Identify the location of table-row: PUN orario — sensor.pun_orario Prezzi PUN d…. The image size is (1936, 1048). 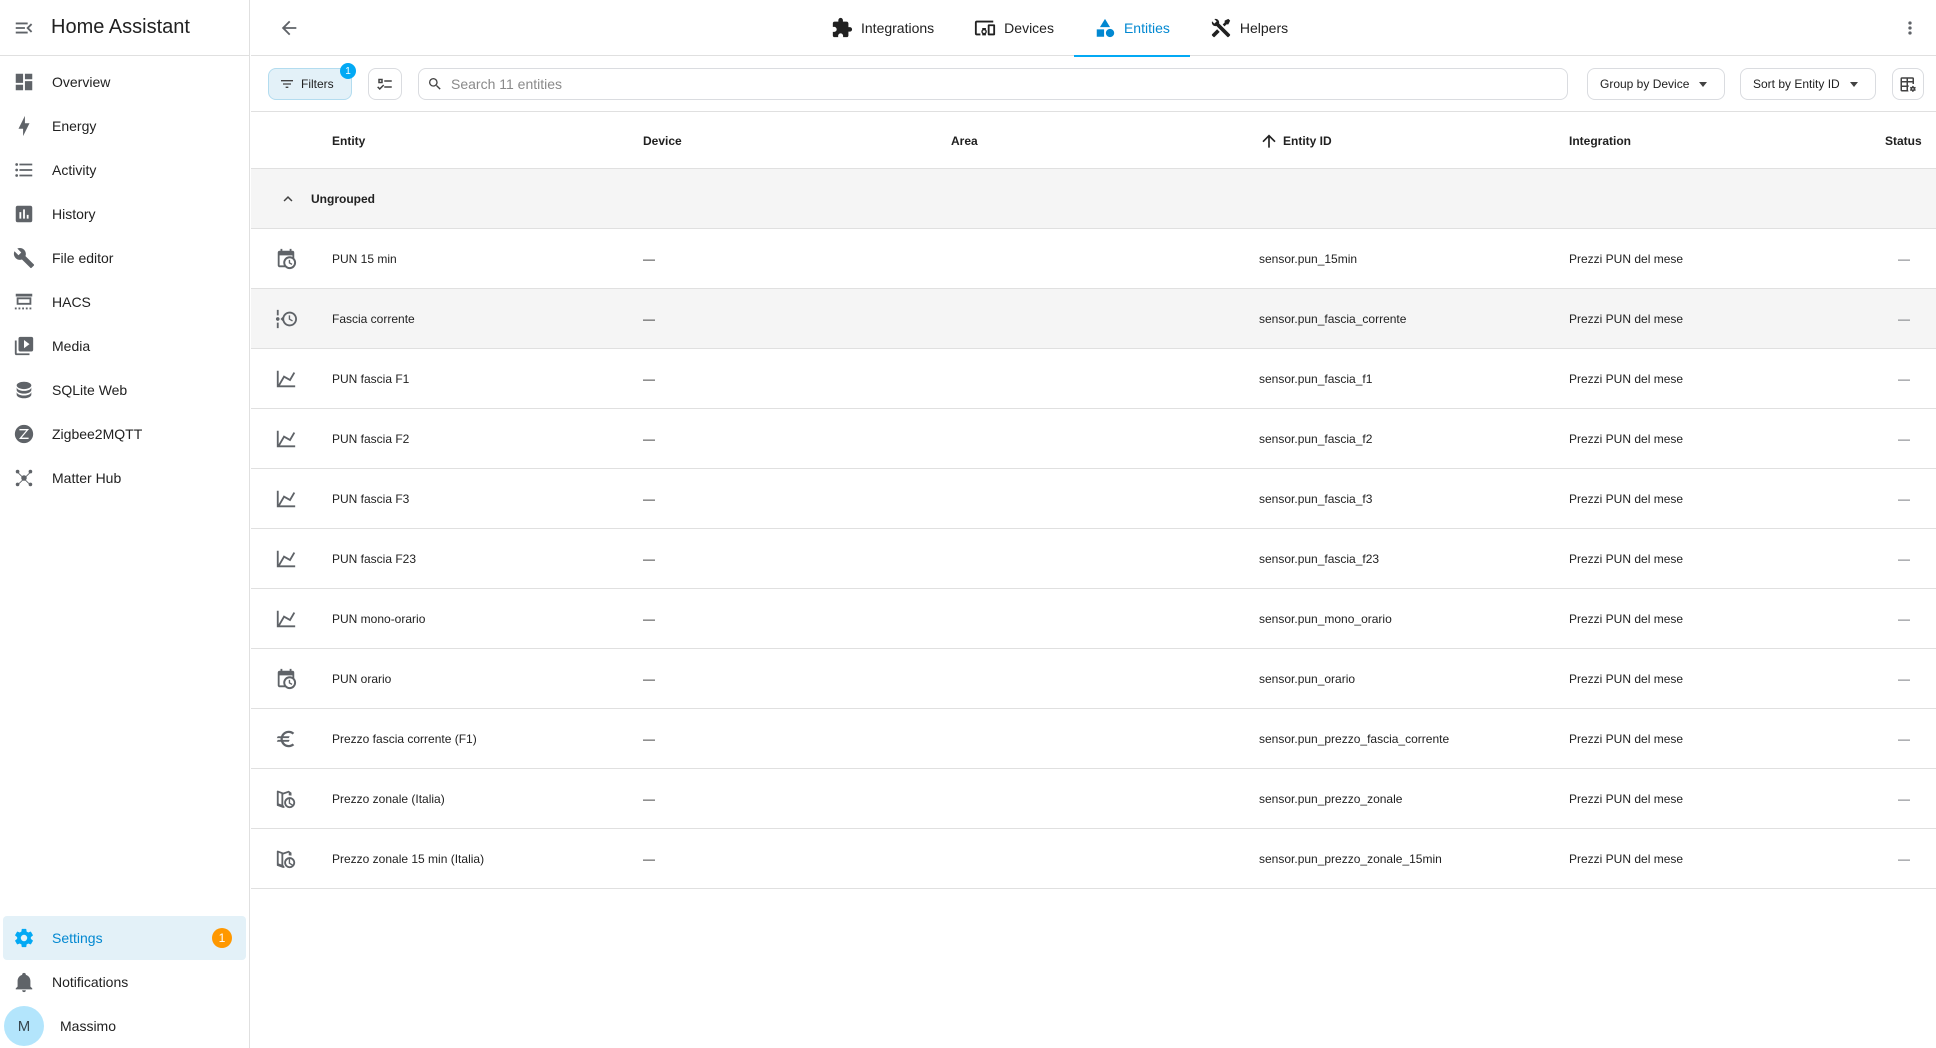
(1093, 679).